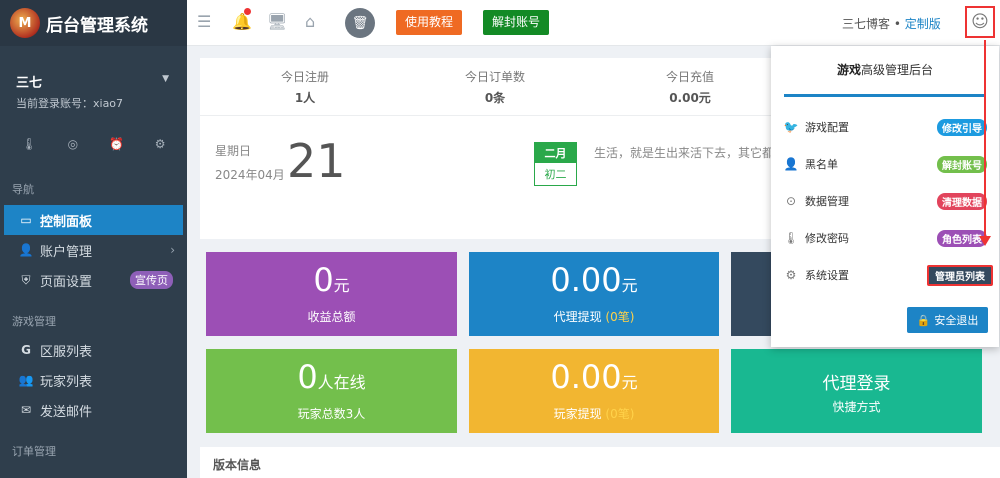 The width and height of the screenshot is (1000, 478). Describe the element at coordinates (791, 201) in the screenshot. I see `database-icon: ⊙` at that location.